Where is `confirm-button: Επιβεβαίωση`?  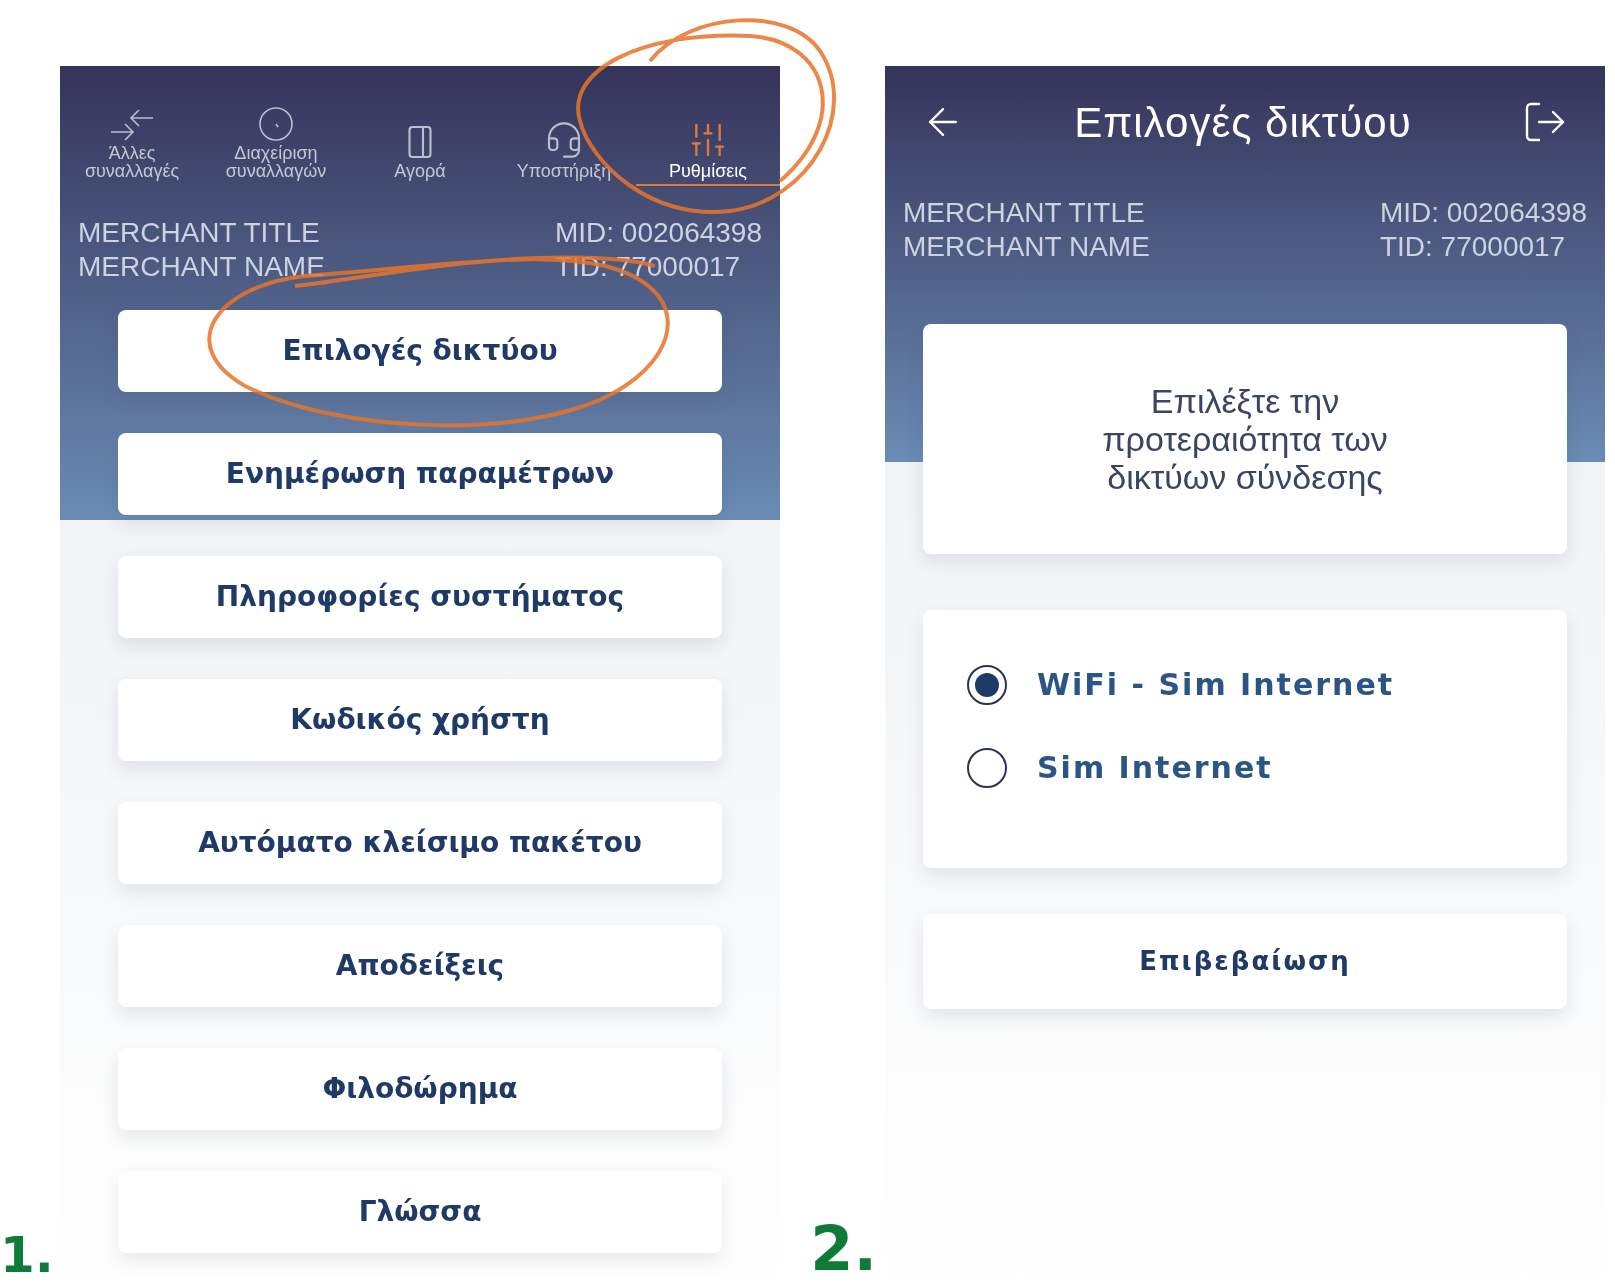 confirm-button: Επιβεβαίωση is located at coordinates (1245, 961).